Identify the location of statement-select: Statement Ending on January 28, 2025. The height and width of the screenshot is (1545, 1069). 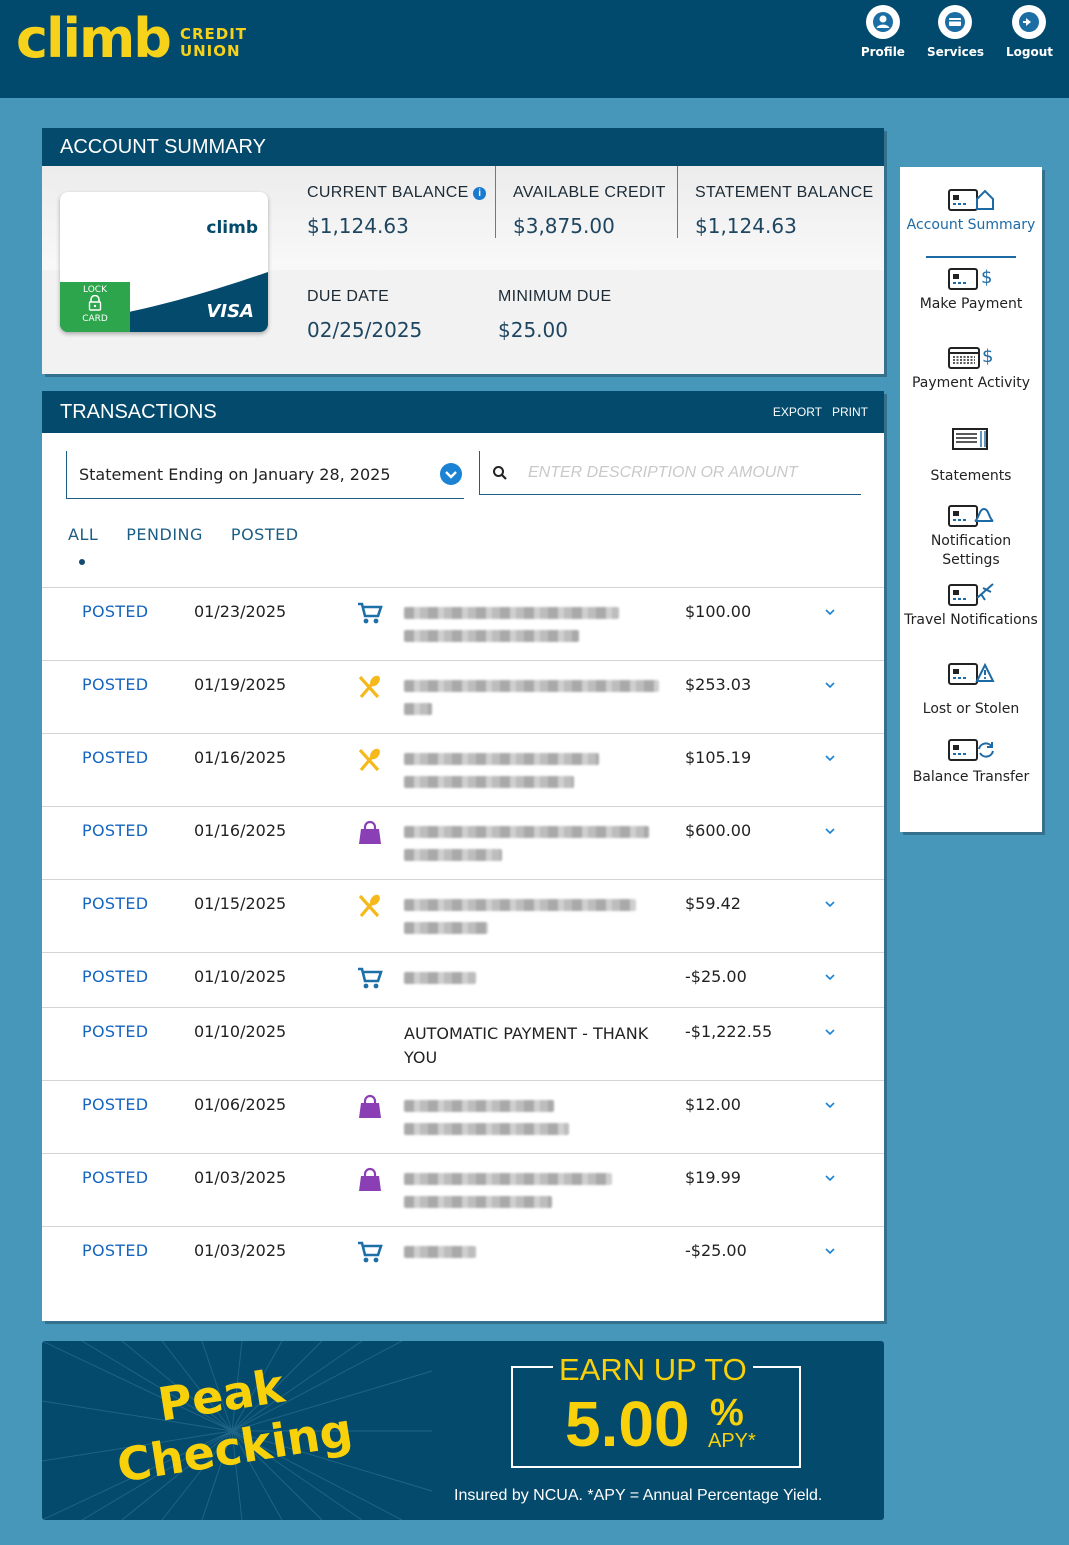
(265, 475).